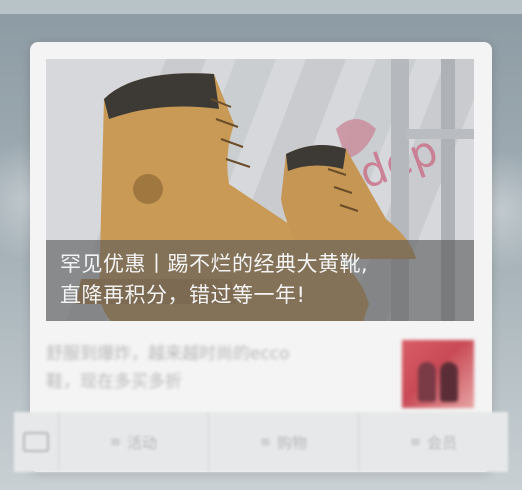  Describe the element at coordinates (168, 354) in the screenshot. I see `article-title-line-1: 舒服到爆炸，越来越时尚的ecco` at that location.